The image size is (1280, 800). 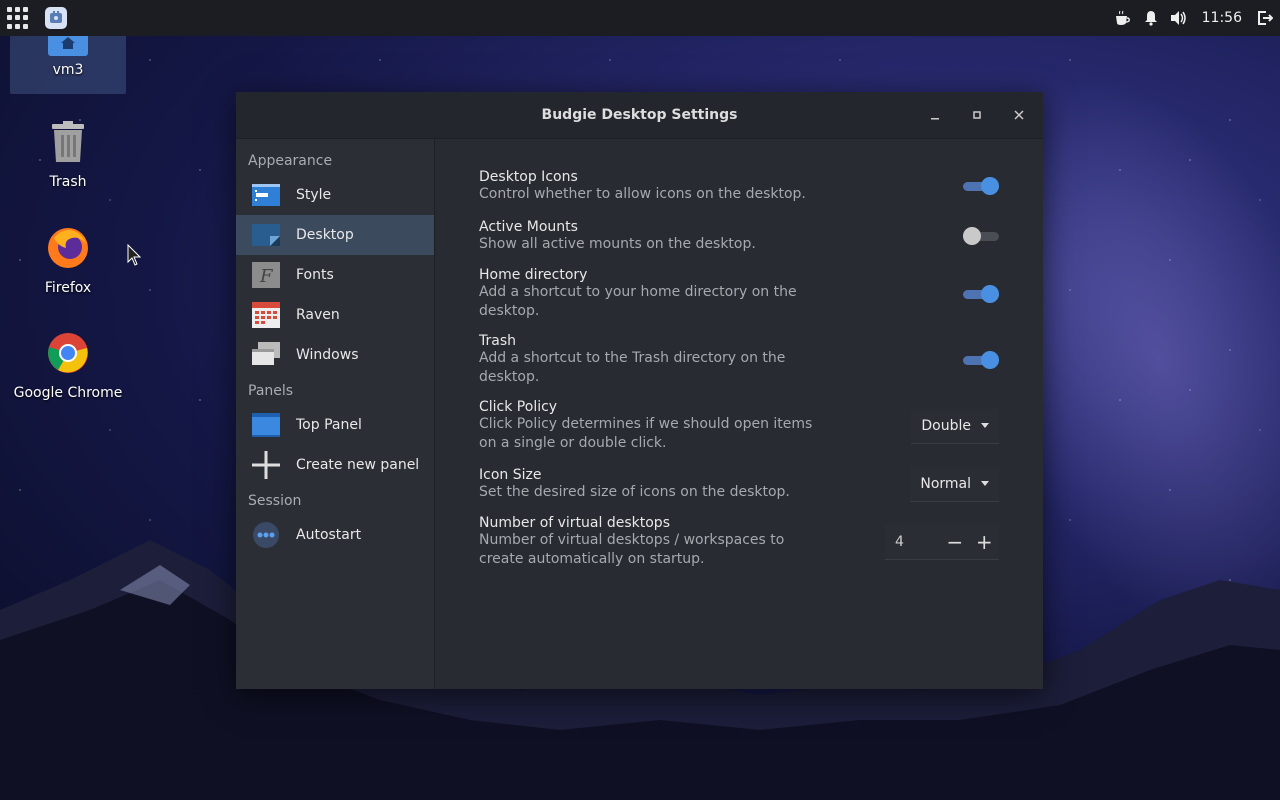 I want to click on fonts-icon: F, so click(x=266, y=275).